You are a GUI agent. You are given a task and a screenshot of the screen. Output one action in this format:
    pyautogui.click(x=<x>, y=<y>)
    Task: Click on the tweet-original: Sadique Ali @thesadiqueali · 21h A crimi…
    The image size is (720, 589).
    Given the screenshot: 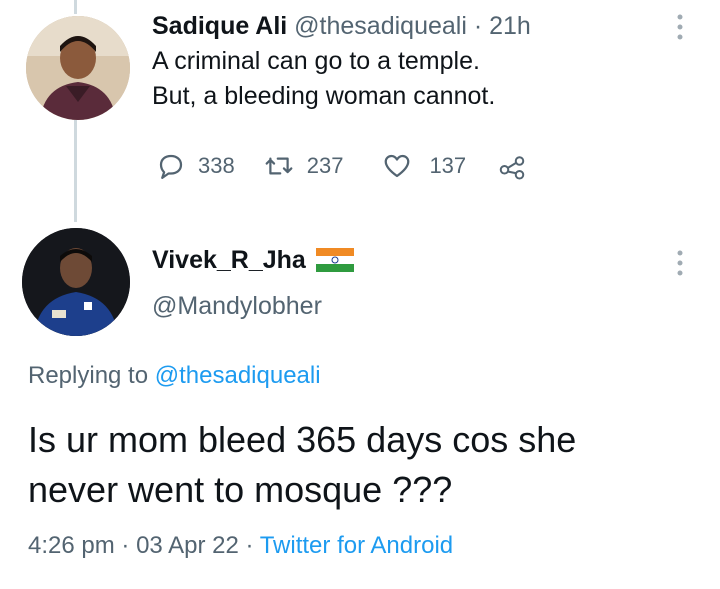 What is the action you would take?
    pyautogui.click(x=422, y=62)
    